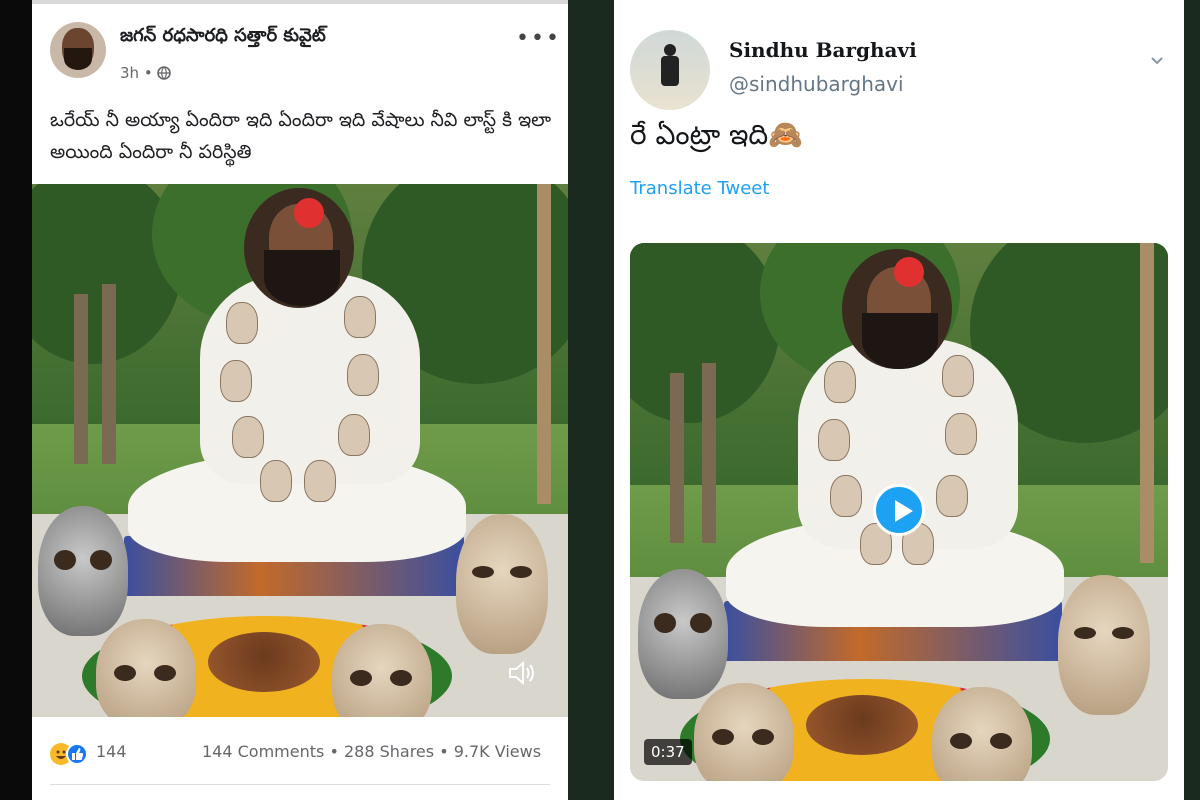  Describe the element at coordinates (1157, 61) in the screenshot. I see `chevron-down-icon` at that location.